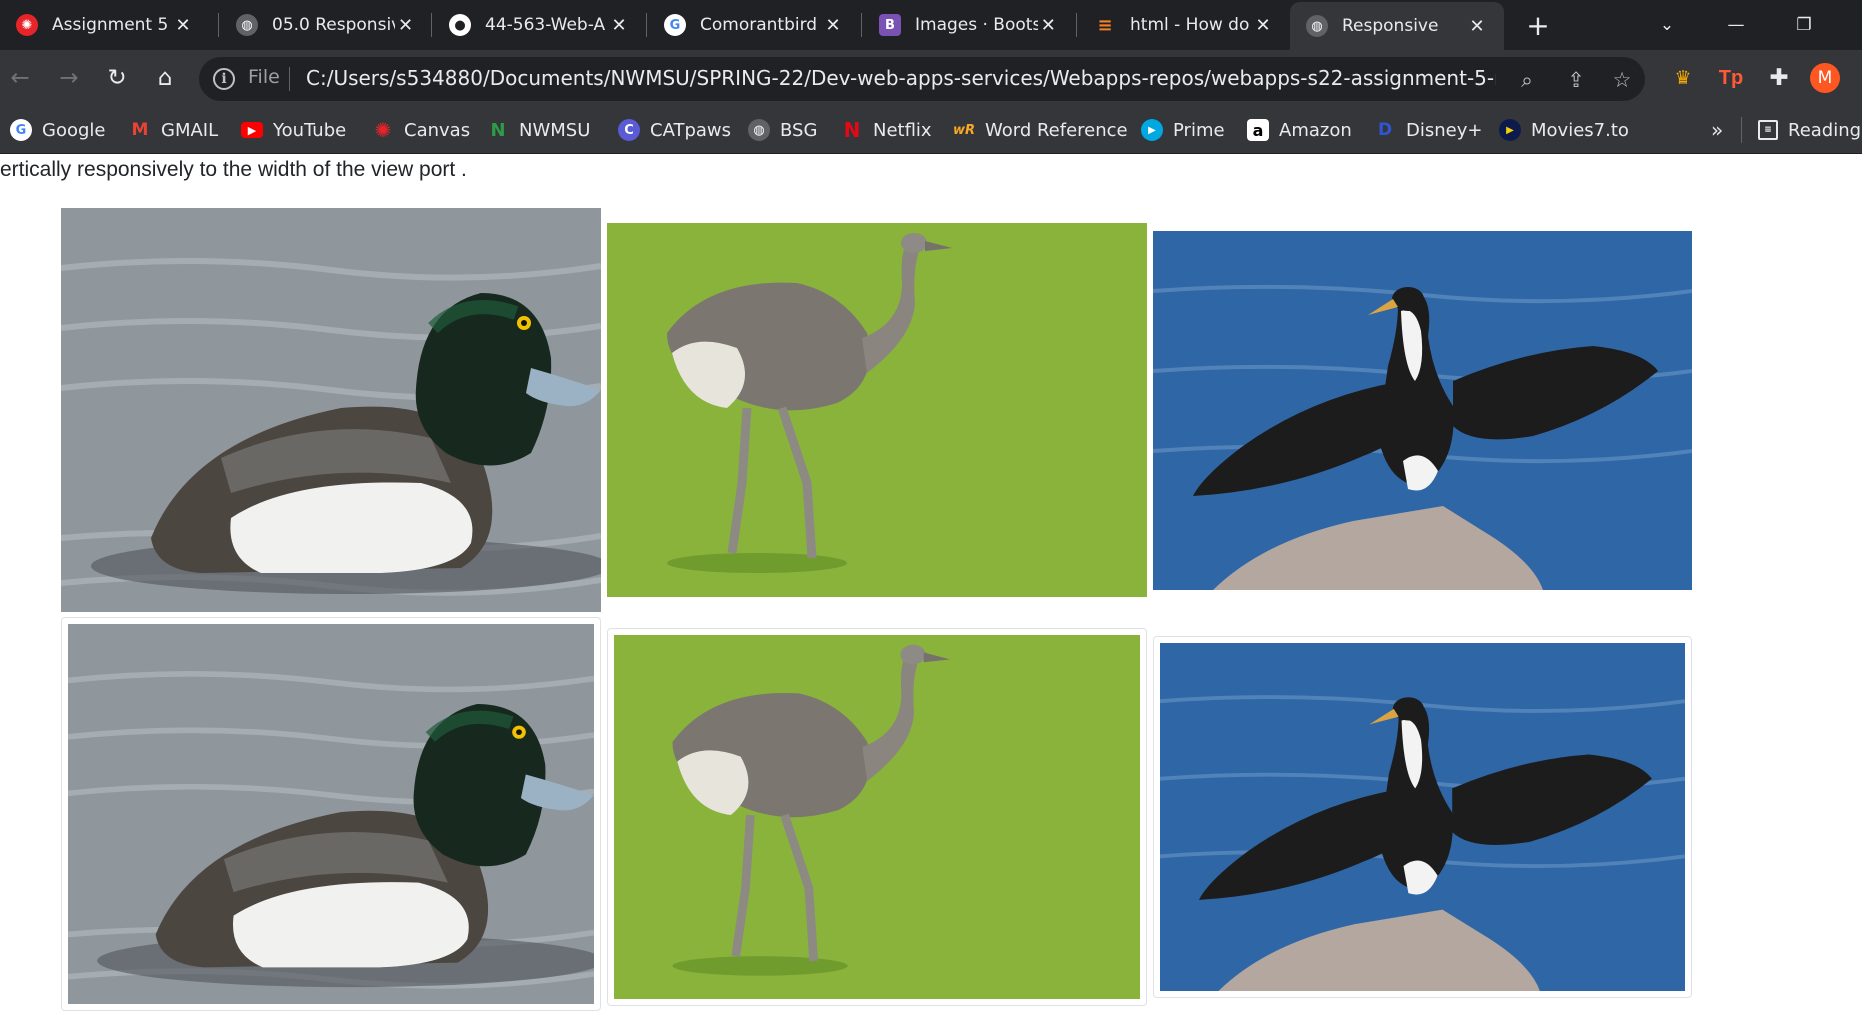 This screenshot has height=1011, width=1862. Describe the element at coordinates (1825, 130) in the screenshot. I see `reading-list-label: Reading` at that location.